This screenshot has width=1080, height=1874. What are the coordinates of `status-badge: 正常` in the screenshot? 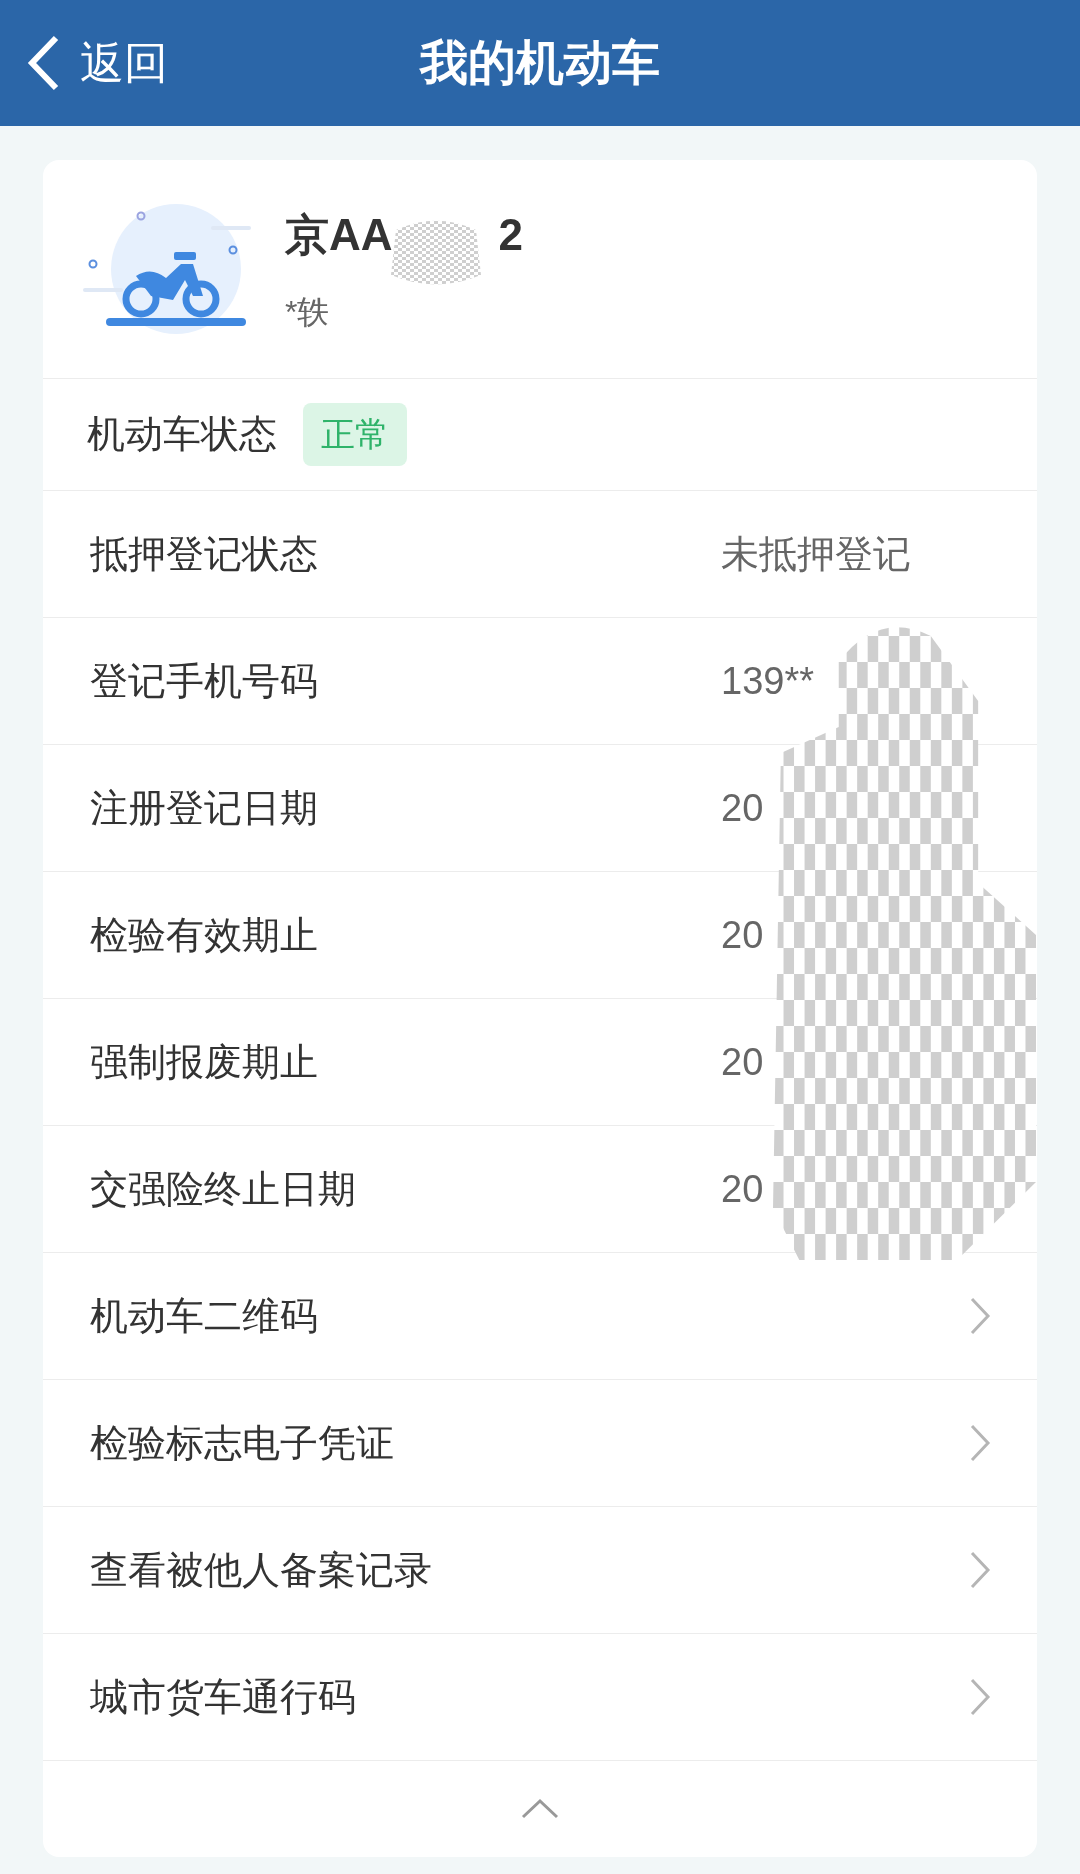 It's located at (355, 434).